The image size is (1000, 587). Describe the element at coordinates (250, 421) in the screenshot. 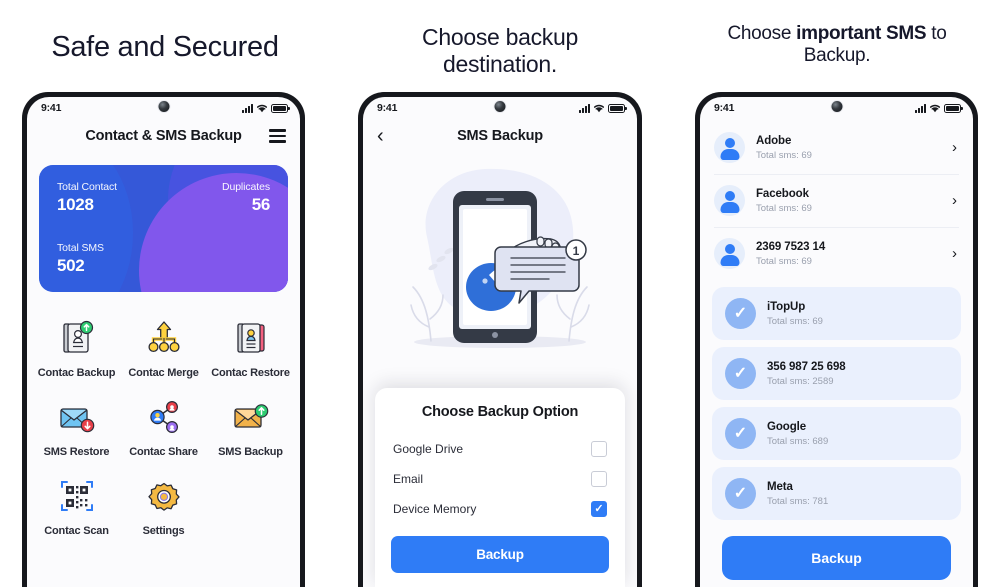

I see `grid-item-sms-backup: SMS Backup` at that location.